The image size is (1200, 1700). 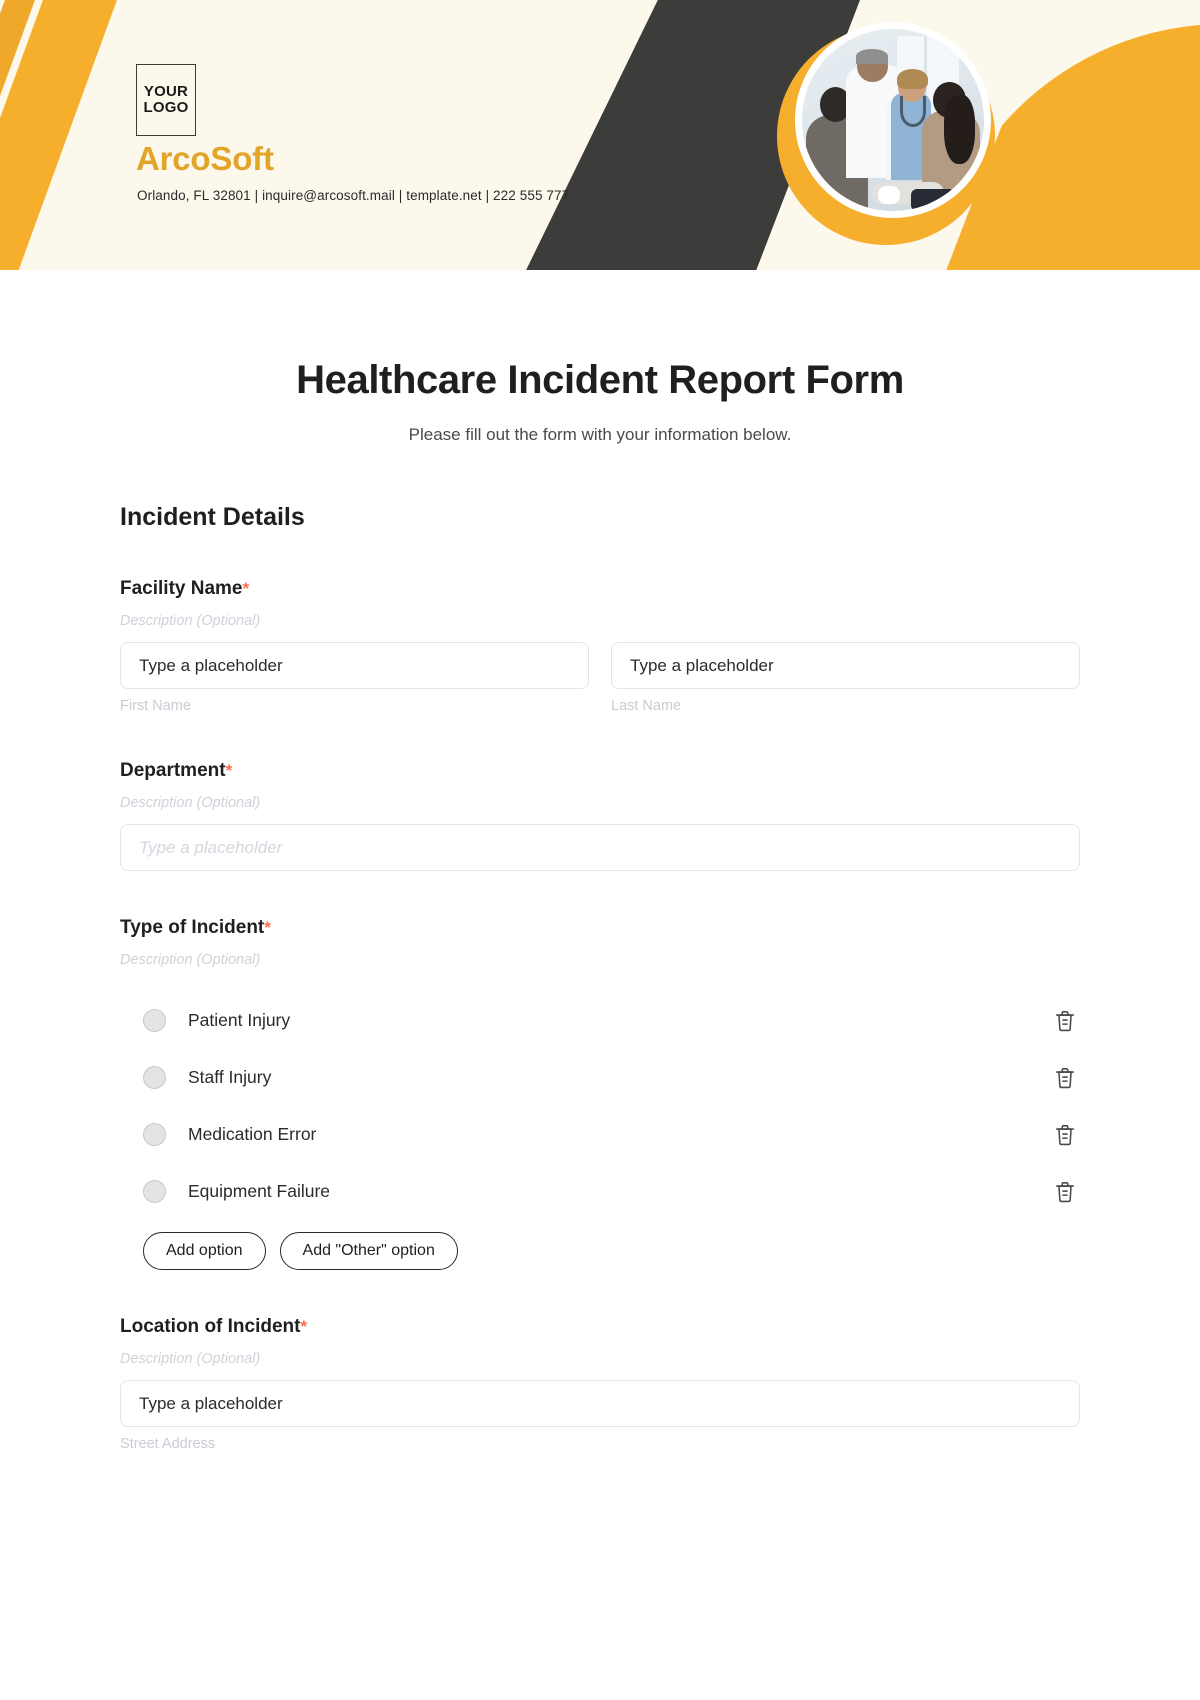 What do you see at coordinates (600, 771) in the screenshot?
I see `field-label-department: Department*` at bounding box center [600, 771].